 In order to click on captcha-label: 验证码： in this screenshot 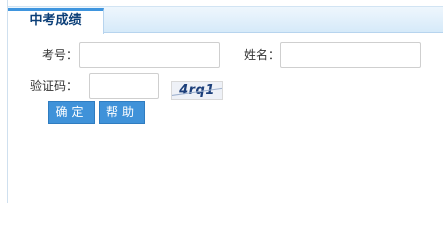, I will do `click(54, 86)`.